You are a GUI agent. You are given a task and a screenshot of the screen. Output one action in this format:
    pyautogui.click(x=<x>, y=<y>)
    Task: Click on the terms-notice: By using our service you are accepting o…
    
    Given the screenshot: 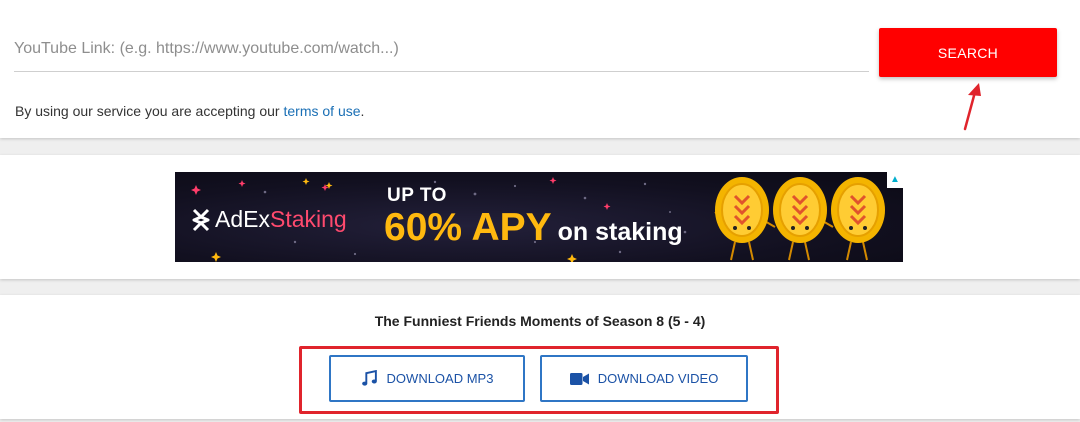 What is the action you would take?
    pyautogui.click(x=189, y=111)
    